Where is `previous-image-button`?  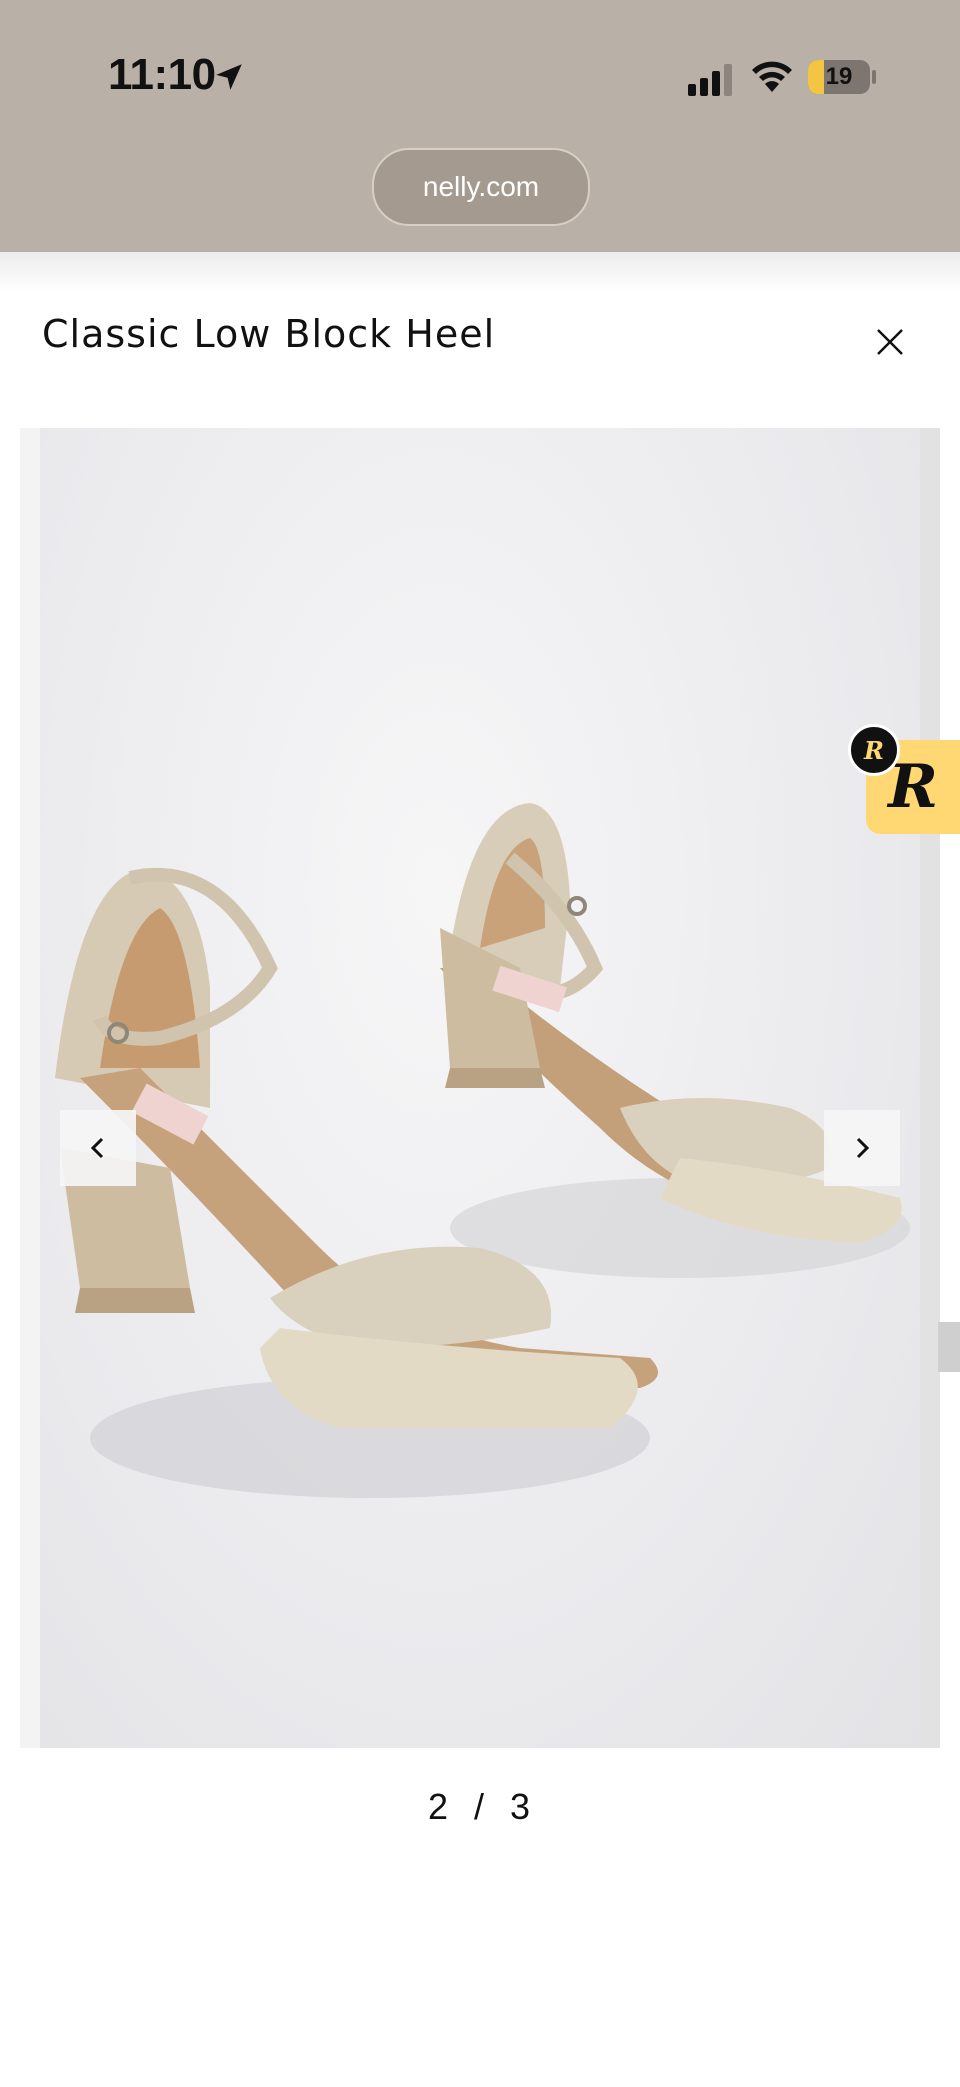
previous-image-button is located at coordinates (98, 1148).